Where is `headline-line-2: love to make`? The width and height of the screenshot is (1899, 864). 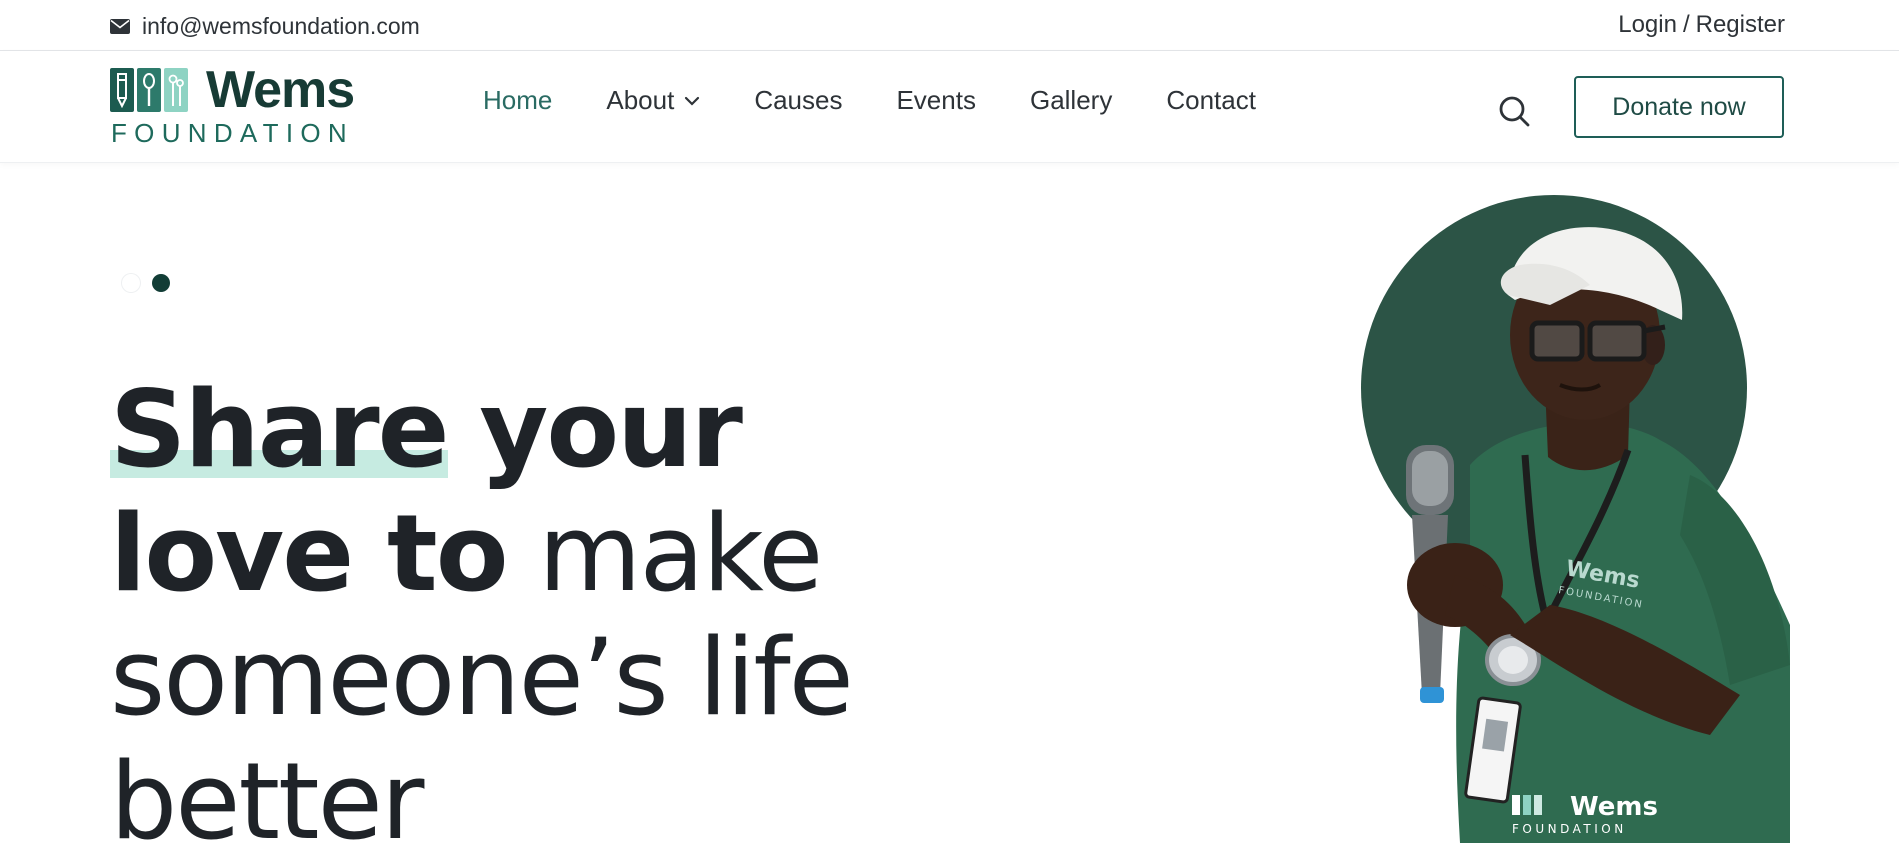
headline-line-2: love to make is located at coordinates (560, 554).